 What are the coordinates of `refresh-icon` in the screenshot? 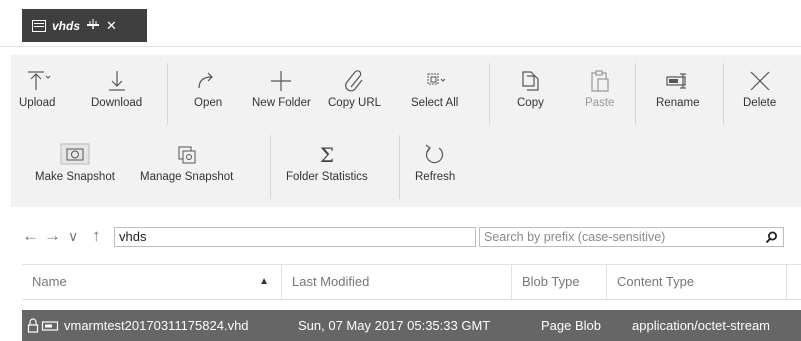 It's located at (435, 155).